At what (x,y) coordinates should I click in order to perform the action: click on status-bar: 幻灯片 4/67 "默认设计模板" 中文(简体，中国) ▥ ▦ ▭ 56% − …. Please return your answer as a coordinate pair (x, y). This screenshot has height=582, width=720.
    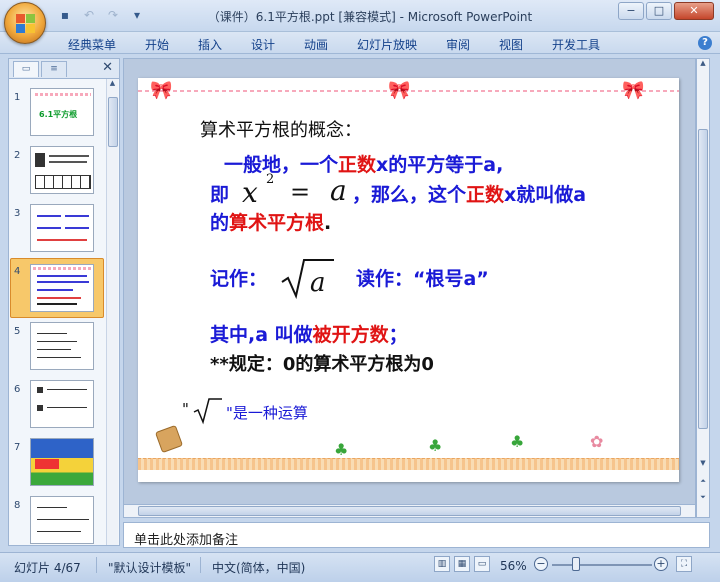
    Looking at the image, I should click on (360, 567).